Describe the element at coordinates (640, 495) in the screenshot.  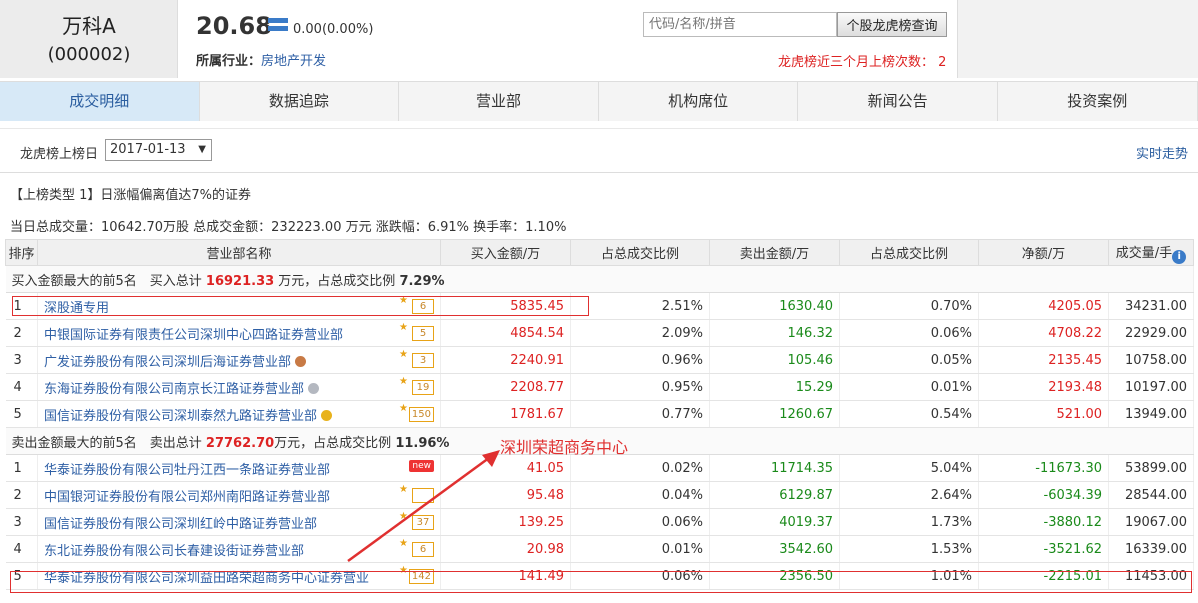
I see `cell-buy-ratio: 0.04%` at that location.